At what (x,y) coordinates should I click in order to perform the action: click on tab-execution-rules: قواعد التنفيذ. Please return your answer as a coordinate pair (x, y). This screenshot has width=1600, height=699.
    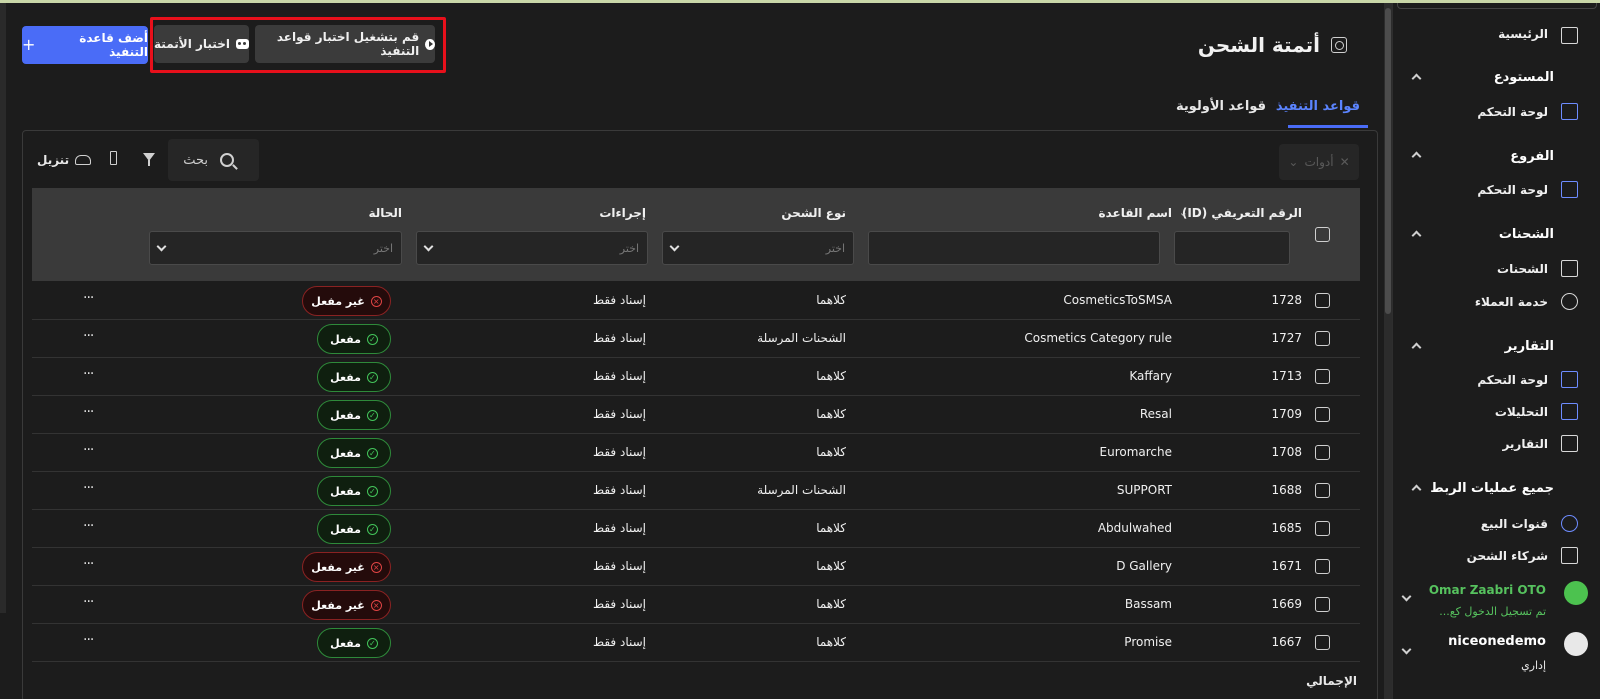
    Looking at the image, I should click on (1318, 106).